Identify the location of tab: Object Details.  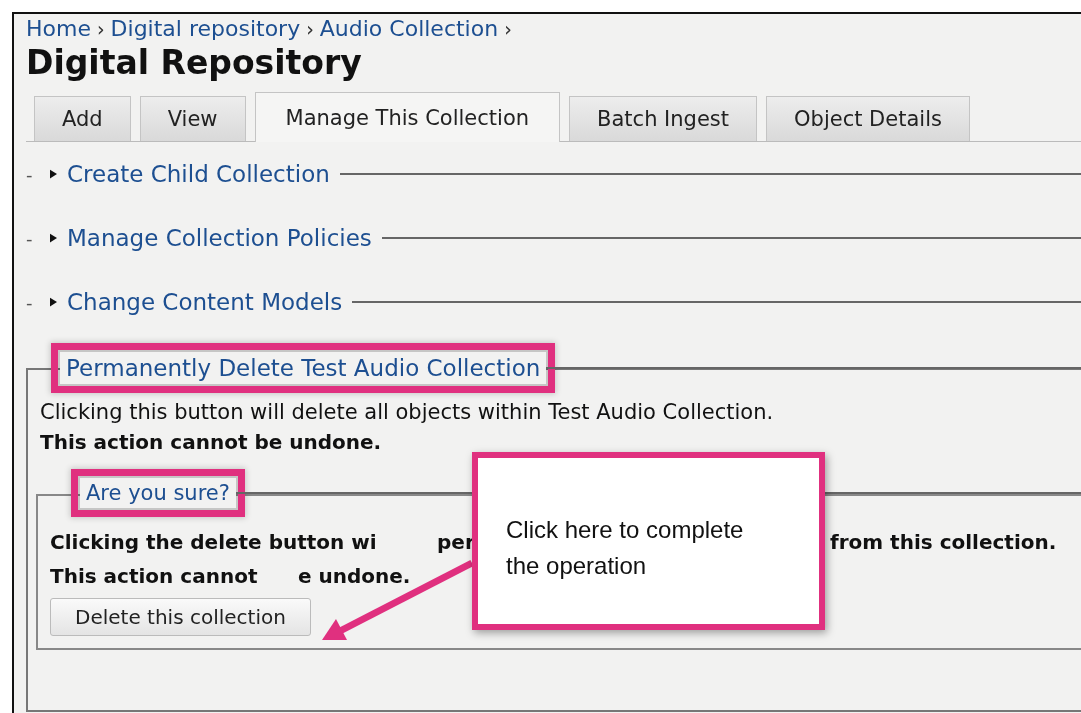
(868, 118).